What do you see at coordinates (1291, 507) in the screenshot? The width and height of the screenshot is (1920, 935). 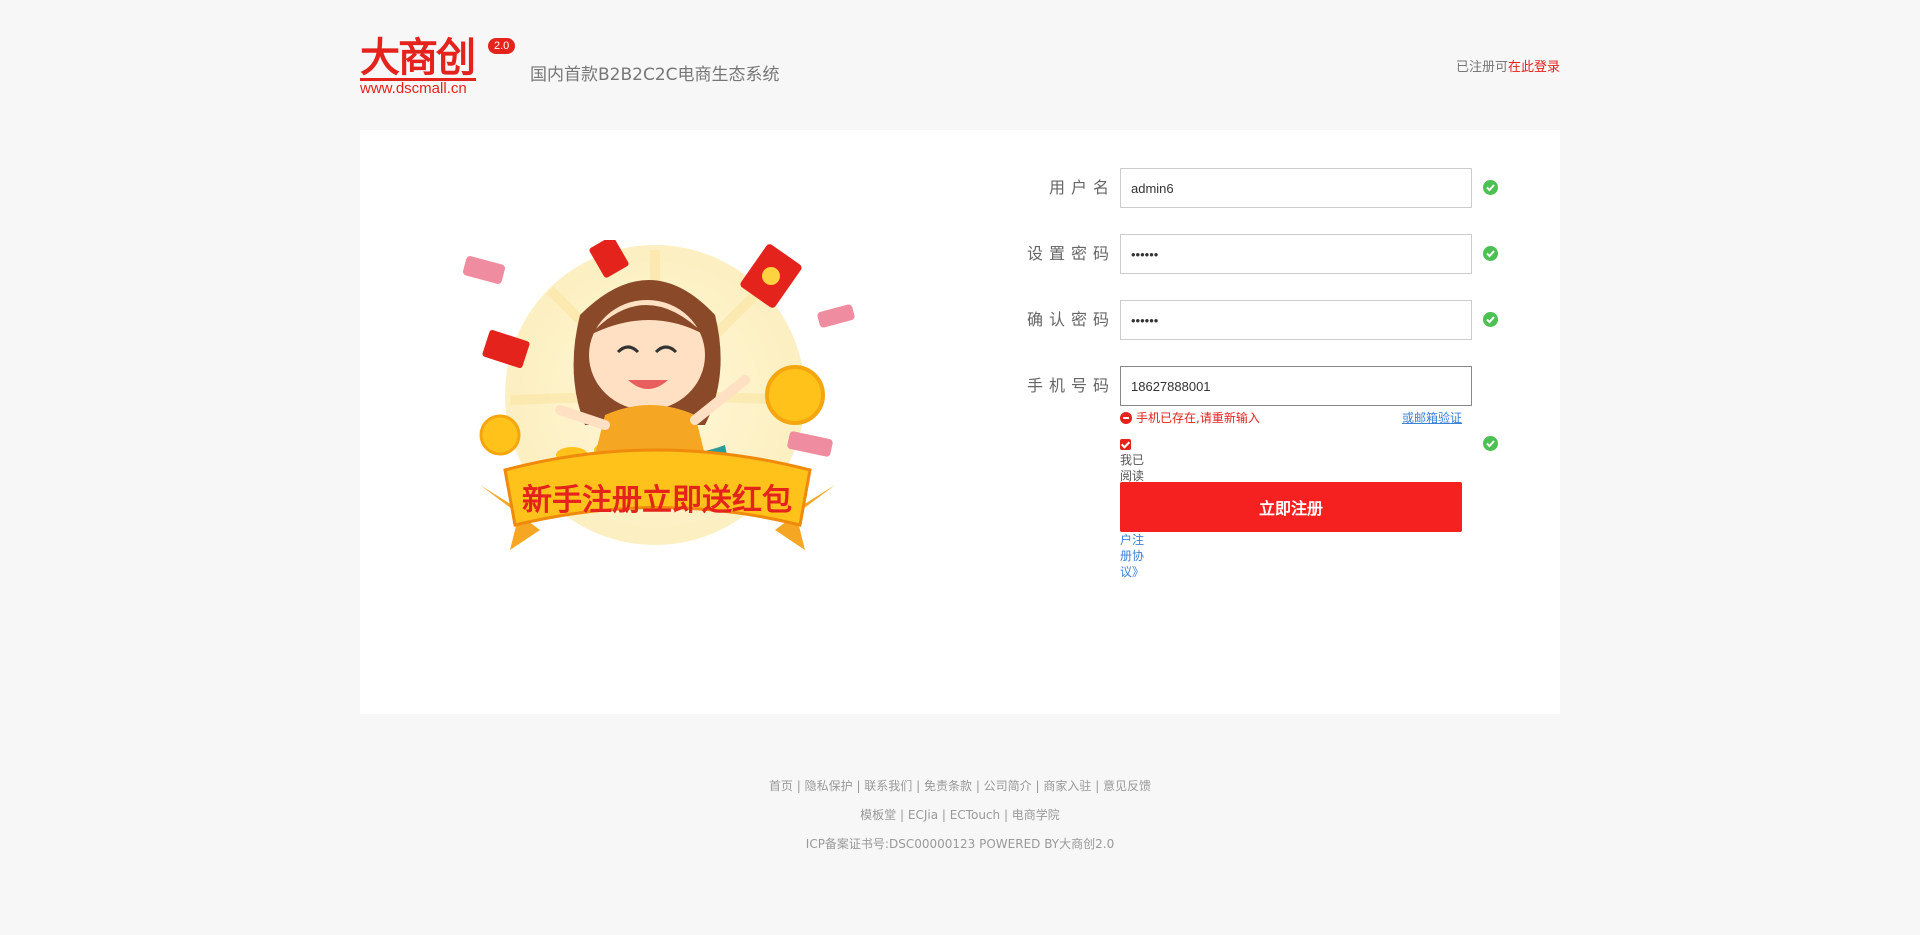 I see `register-button: 立即注册` at bounding box center [1291, 507].